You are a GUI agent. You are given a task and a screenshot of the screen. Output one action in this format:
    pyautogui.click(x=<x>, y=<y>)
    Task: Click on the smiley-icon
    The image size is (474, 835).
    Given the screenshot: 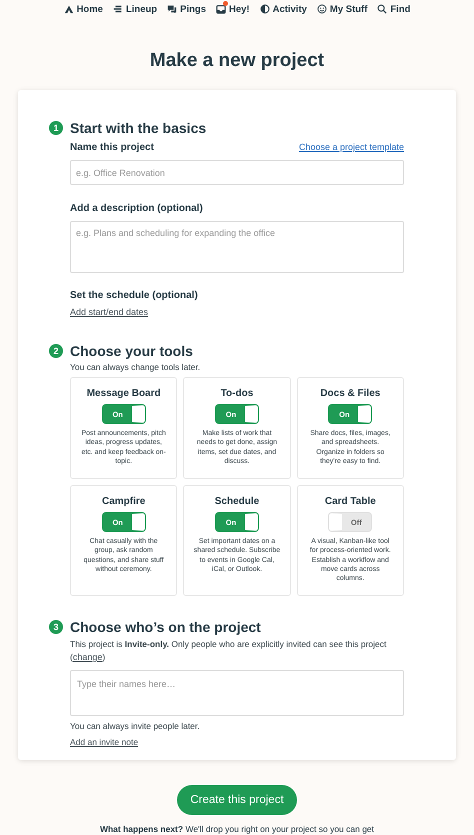 What is the action you would take?
    pyautogui.click(x=321, y=9)
    